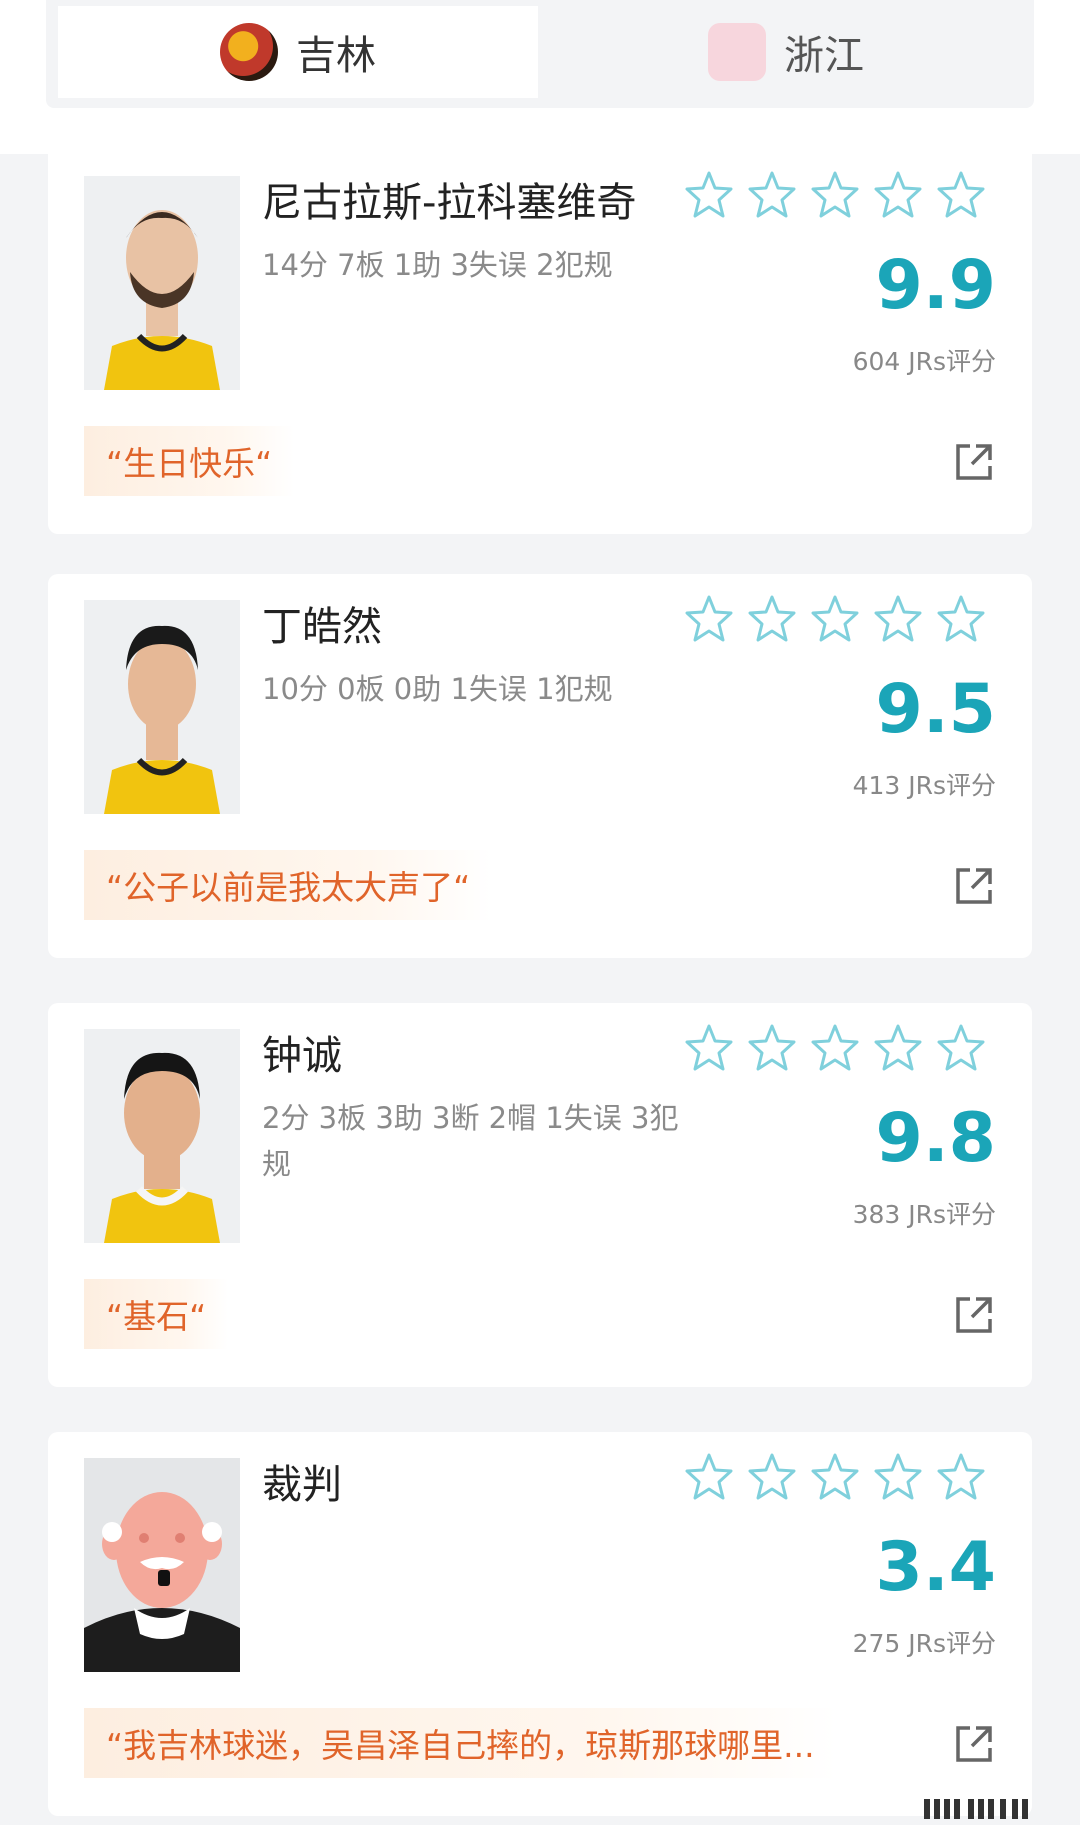  What do you see at coordinates (322, 627) in the screenshot?
I see `player-name: 丁皓然` at bounding box center [322, 627].